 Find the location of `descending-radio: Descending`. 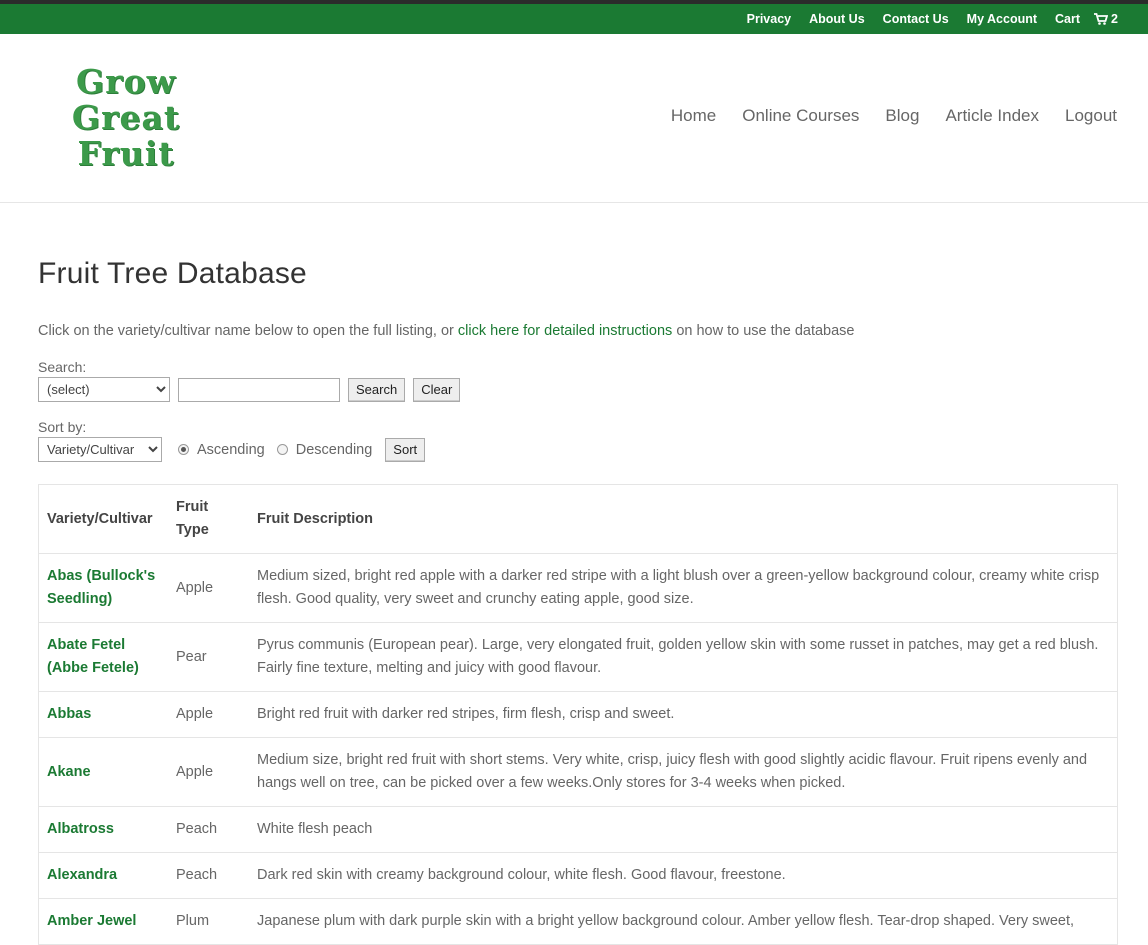

descending-radio: Descending is located at coordinates (324, 449).